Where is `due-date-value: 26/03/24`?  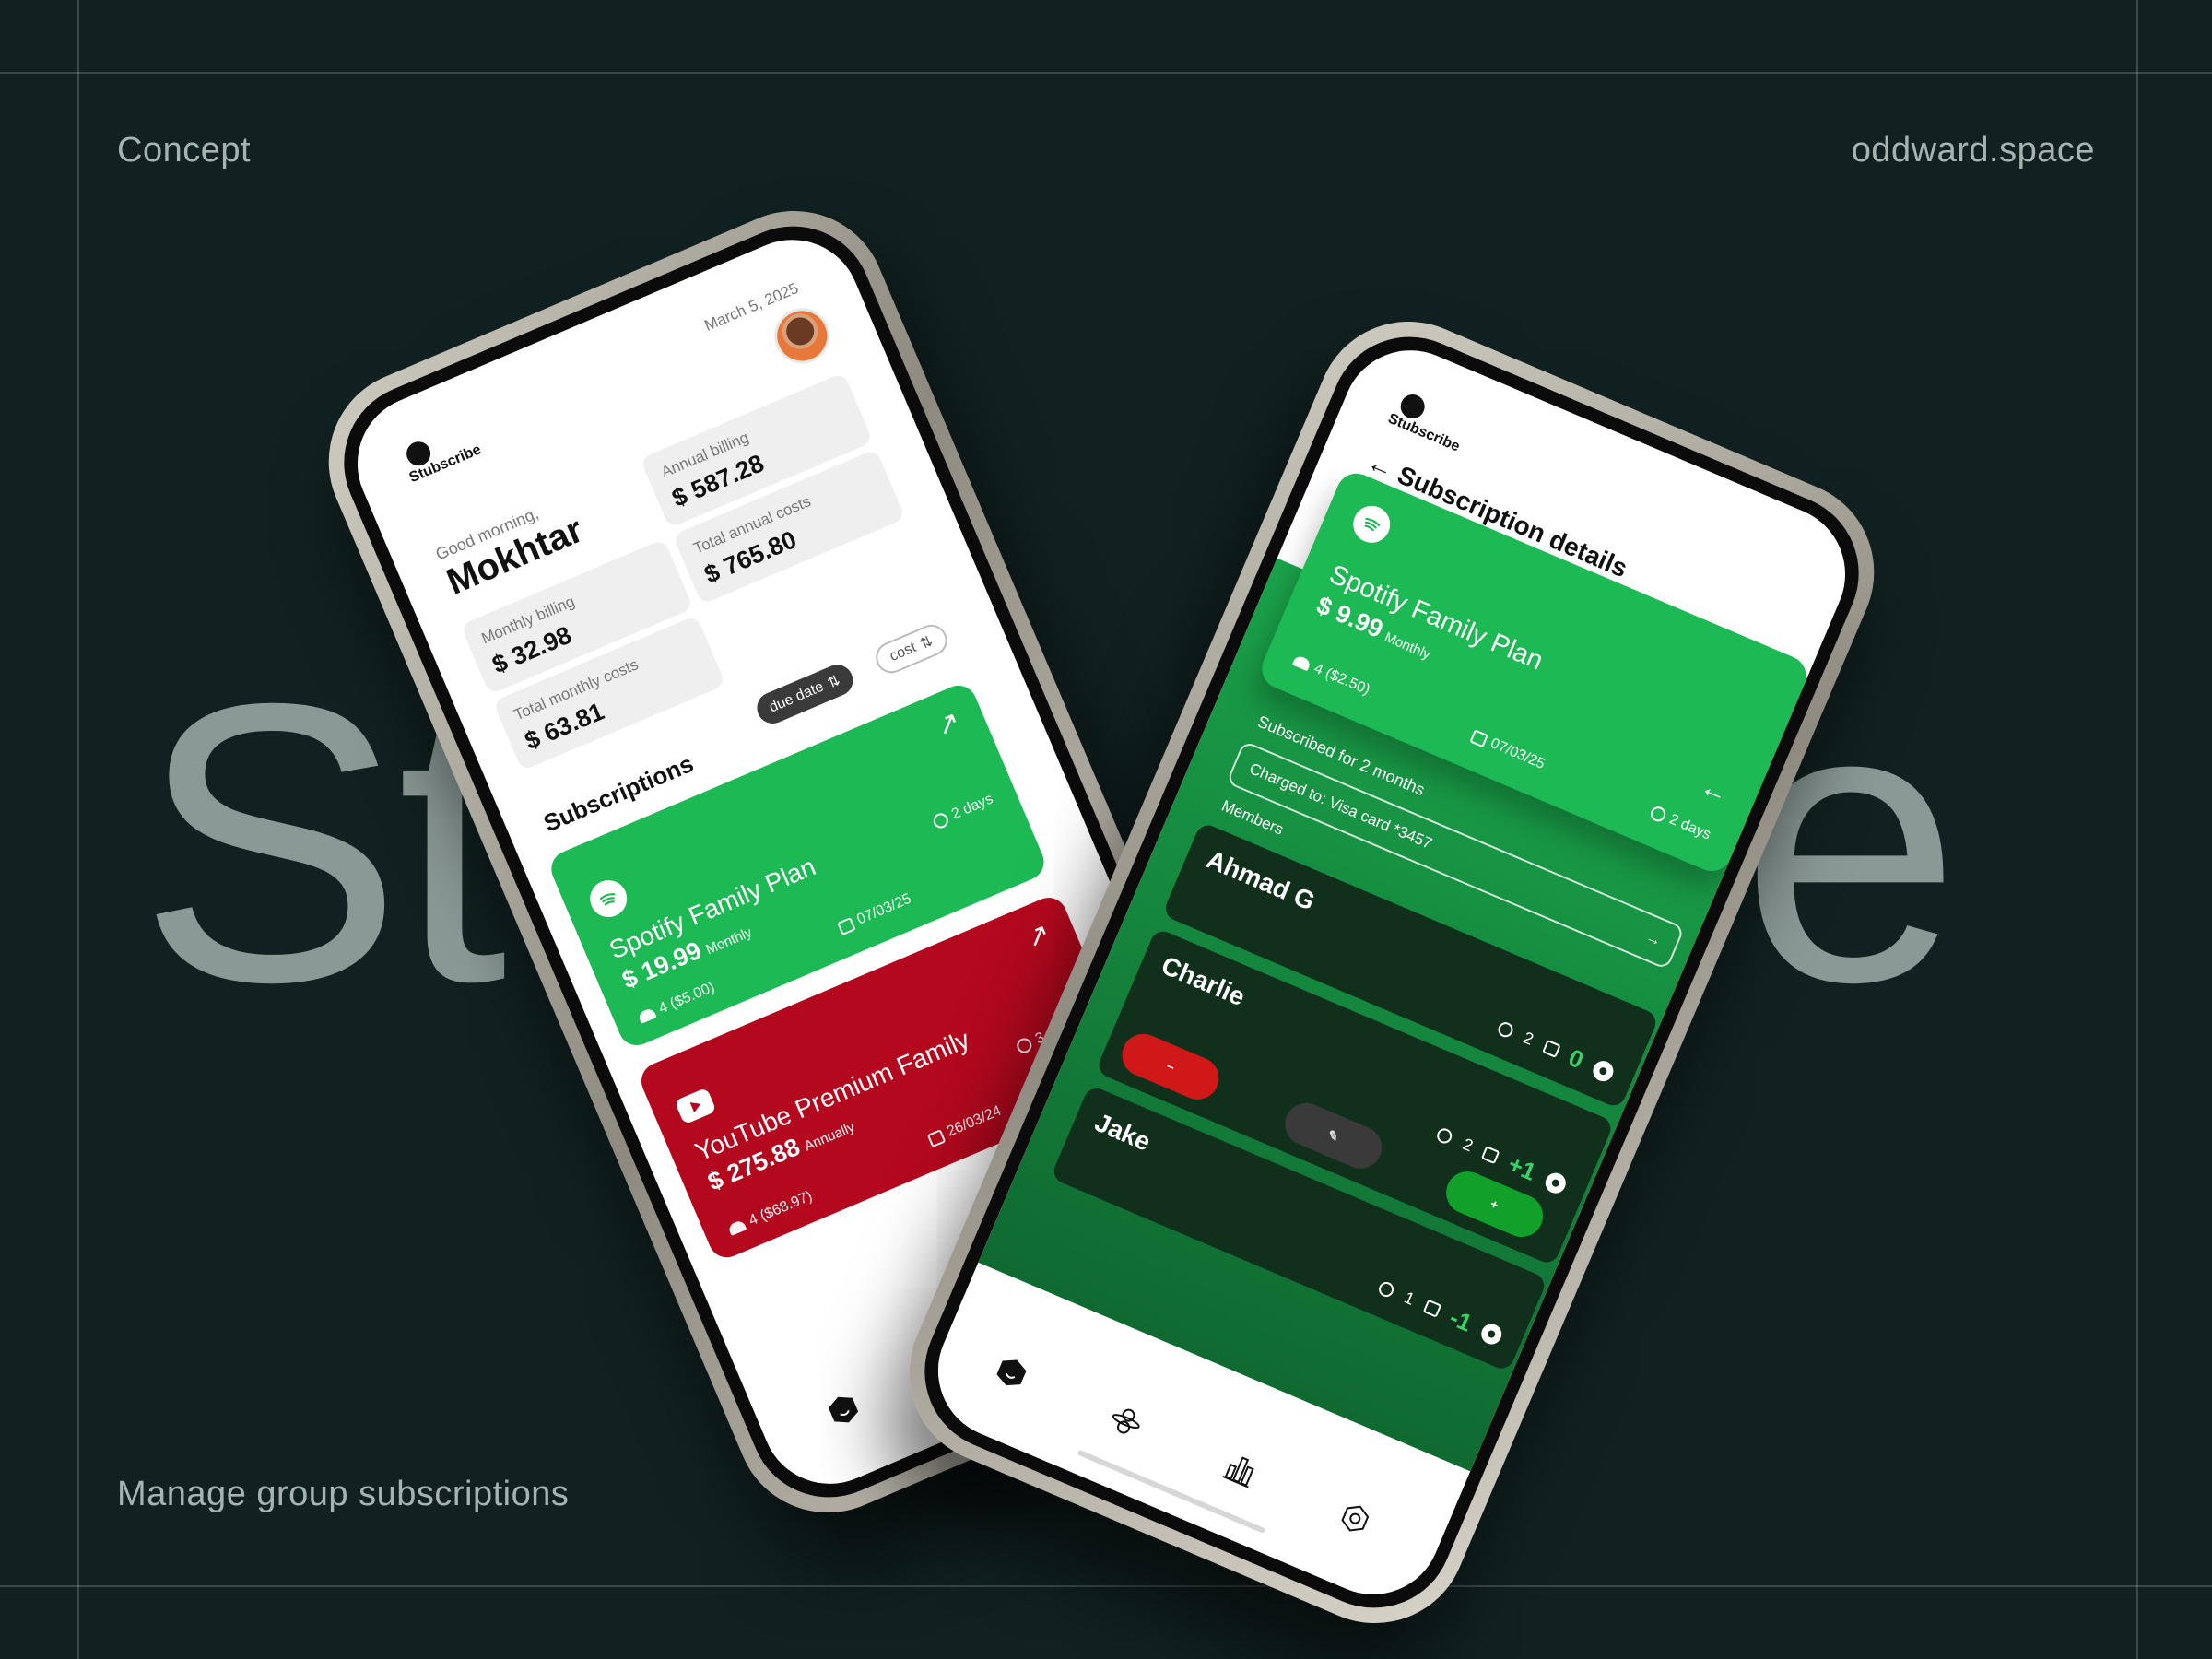
due-date-value: 26/03/24 is located at coordinates (974, 1121).